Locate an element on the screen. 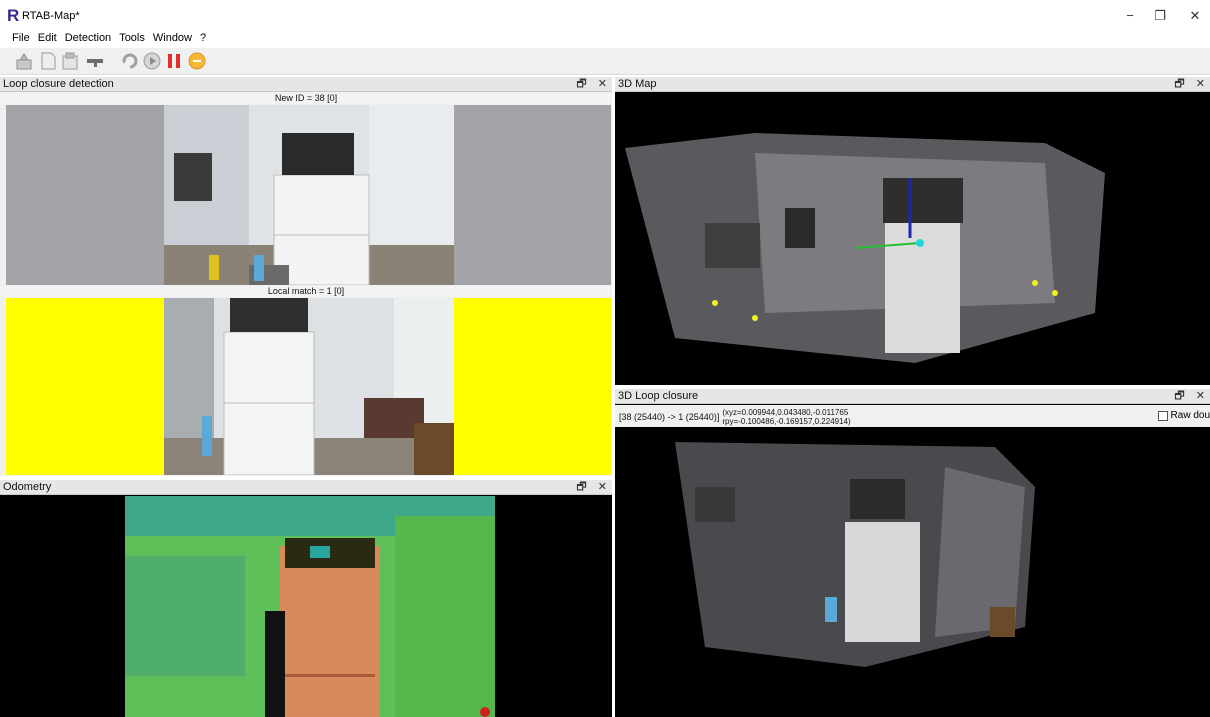 The width and height of the screenshot is (1210, 717). menu-window: Window is located at coordinates (172, 38).